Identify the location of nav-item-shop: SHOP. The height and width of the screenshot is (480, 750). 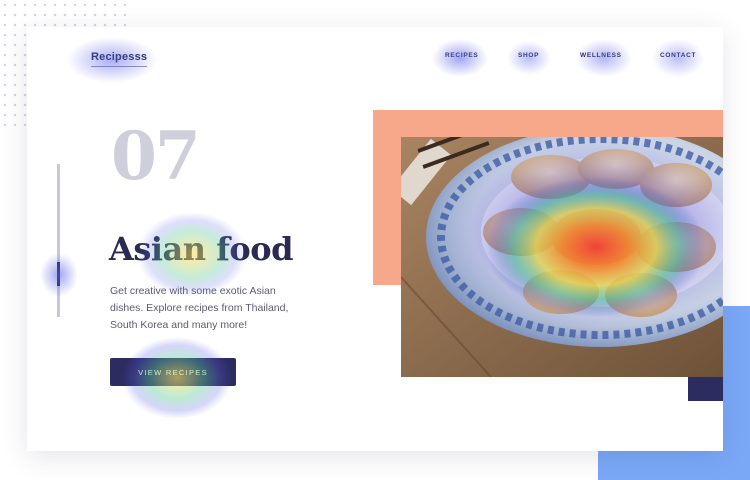
(528, 55).